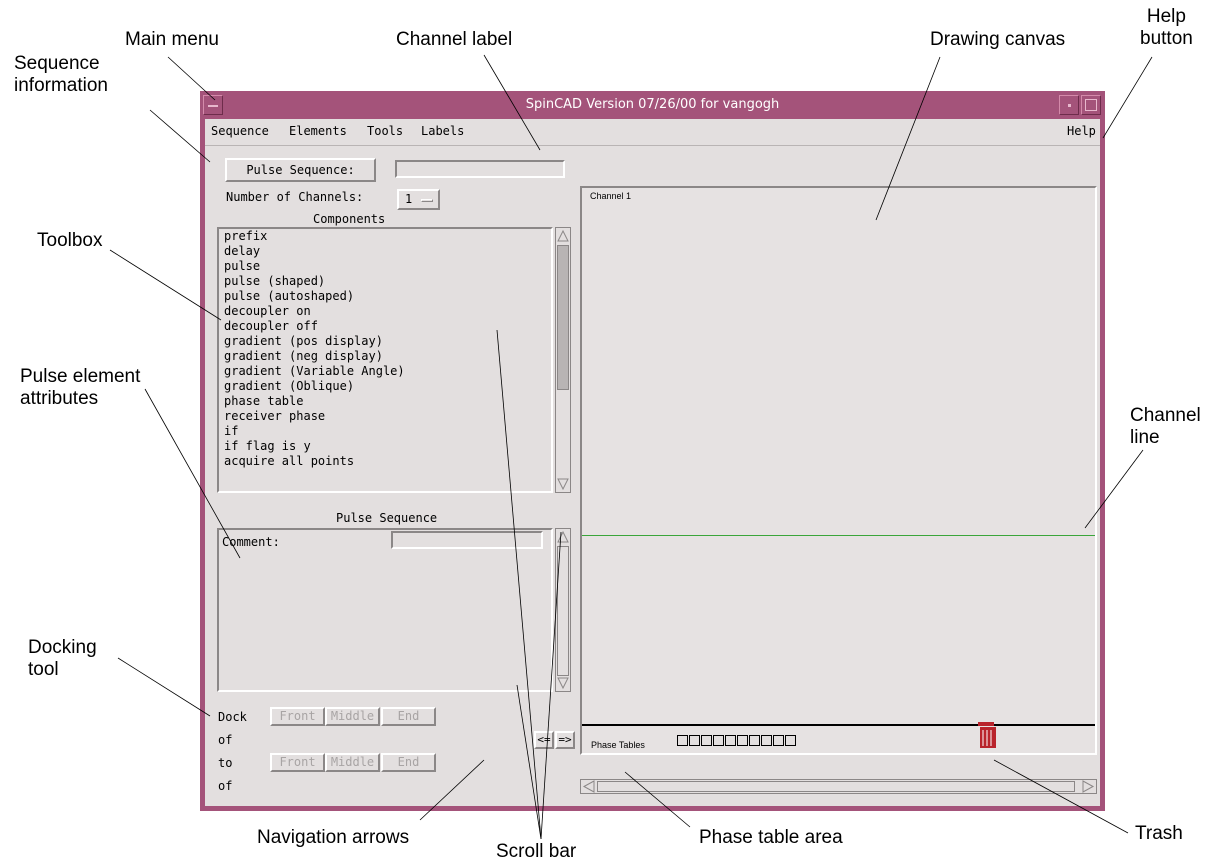 Image resolution: width=1225 pixels, height=866 pixels. Describe the element at coordinates (1166, 27) in the screenshot. I see `callout-help-button: Help button` at that location.